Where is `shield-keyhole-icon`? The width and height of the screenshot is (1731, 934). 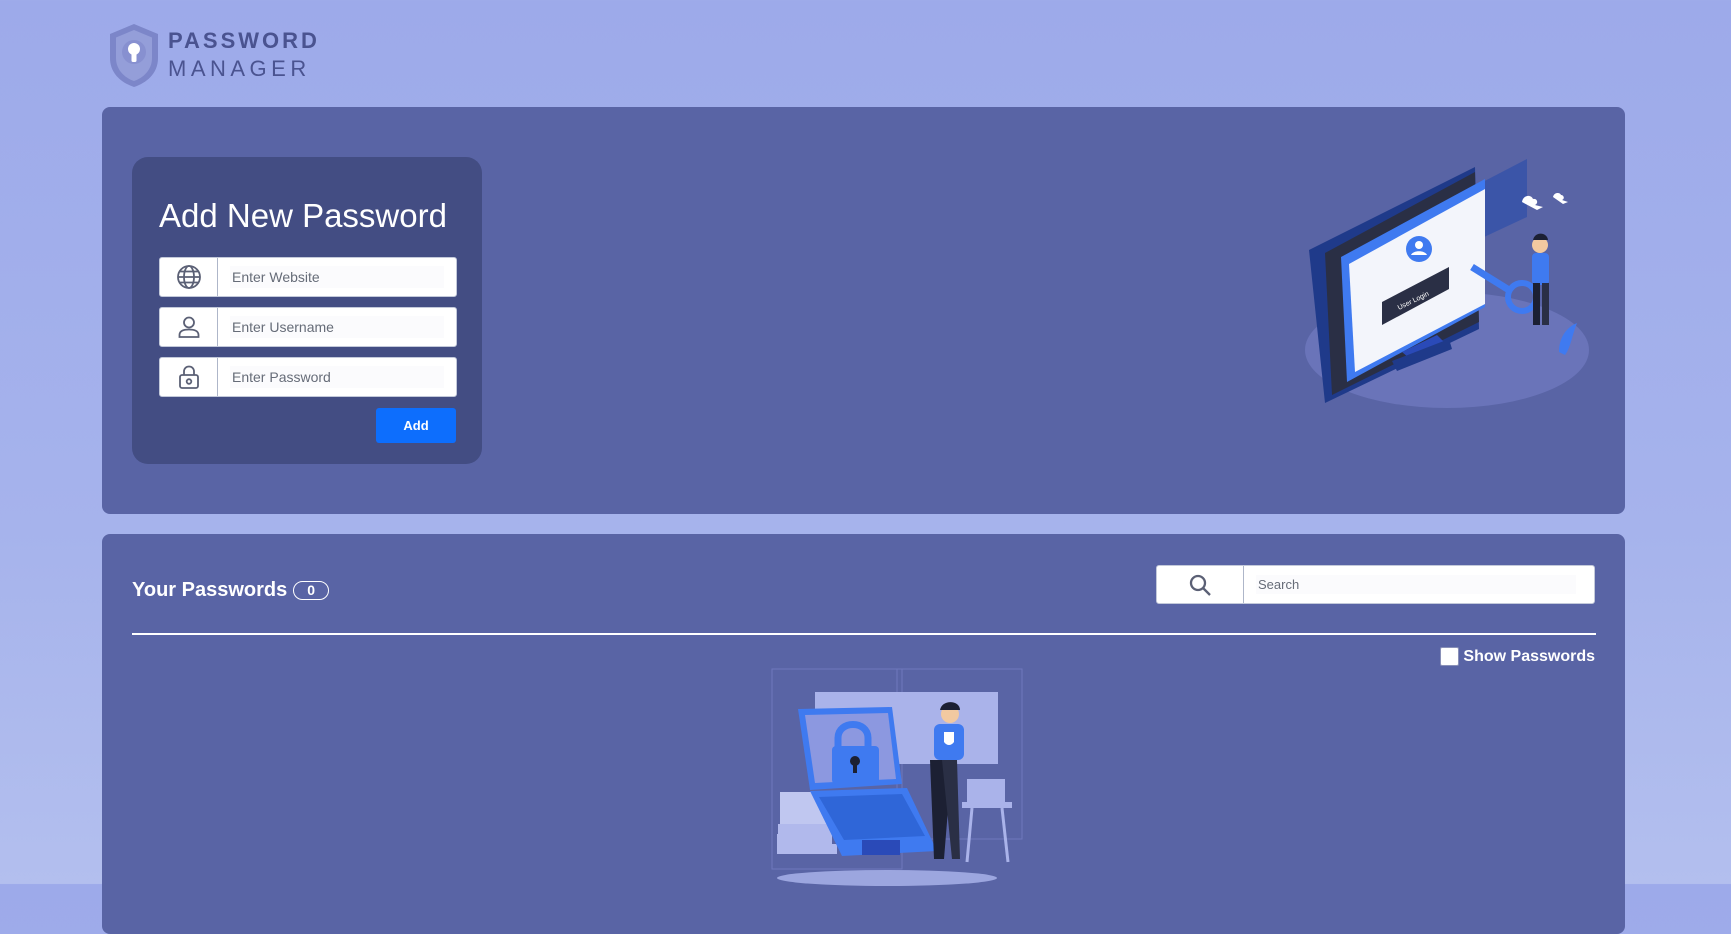 shield-keyhole-icon is located at coordinates (134, 55).